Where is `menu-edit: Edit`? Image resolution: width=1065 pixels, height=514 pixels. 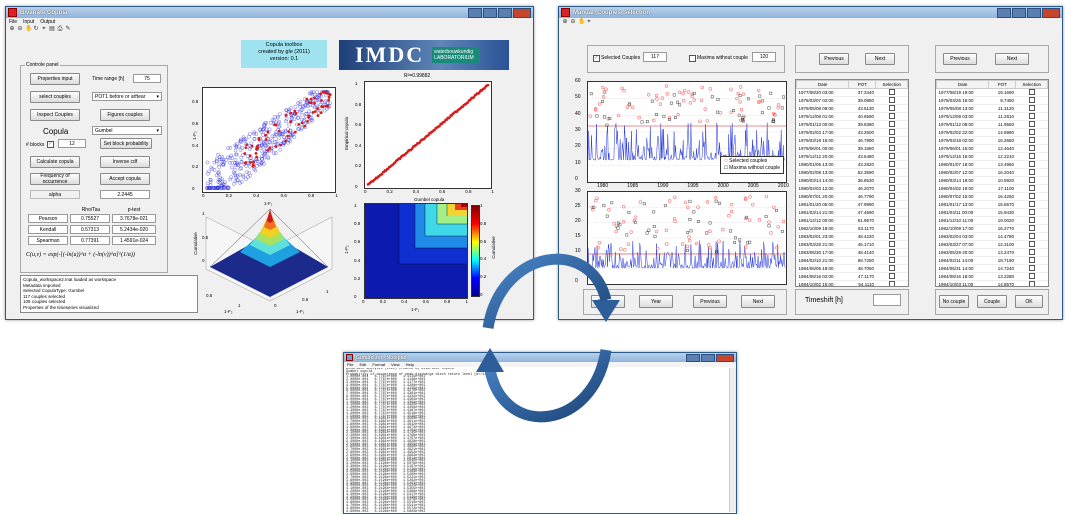 menu-edit: Edit is located at coordinates (362, 364).